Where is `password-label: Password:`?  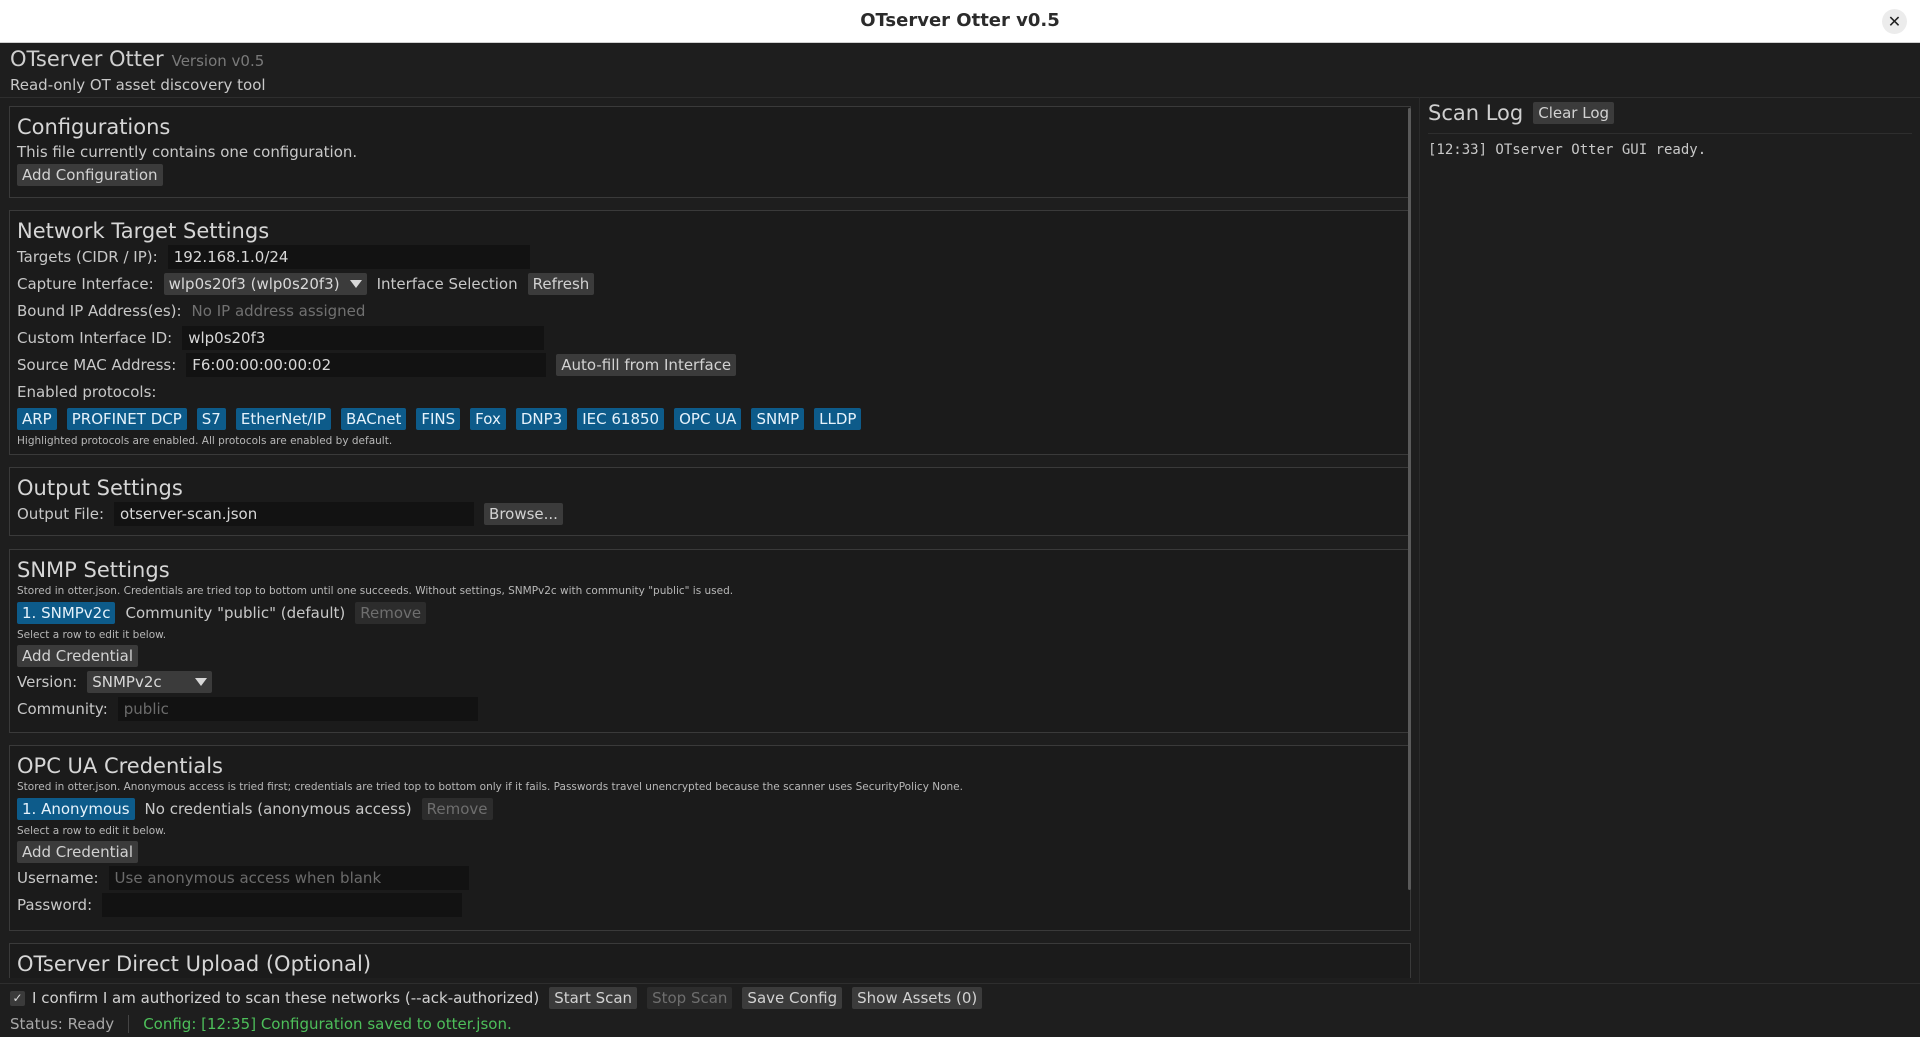
password-label: Password: is located at coordinates (55, 904).